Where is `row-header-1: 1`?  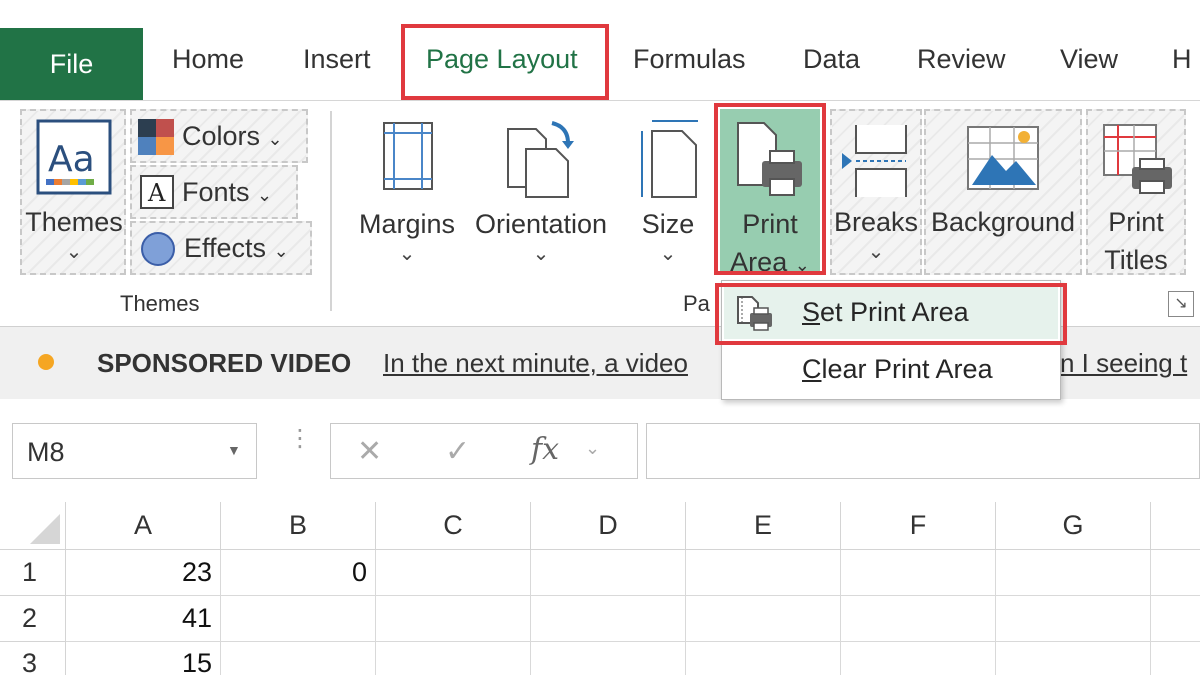 row-header-1: 1 is located at coordinates (33, 573).